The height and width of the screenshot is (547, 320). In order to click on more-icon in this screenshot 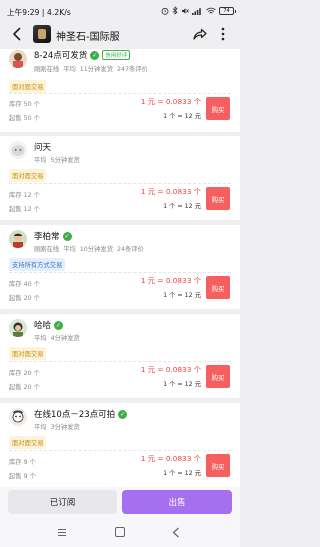, I will do `click(223, 34)`.